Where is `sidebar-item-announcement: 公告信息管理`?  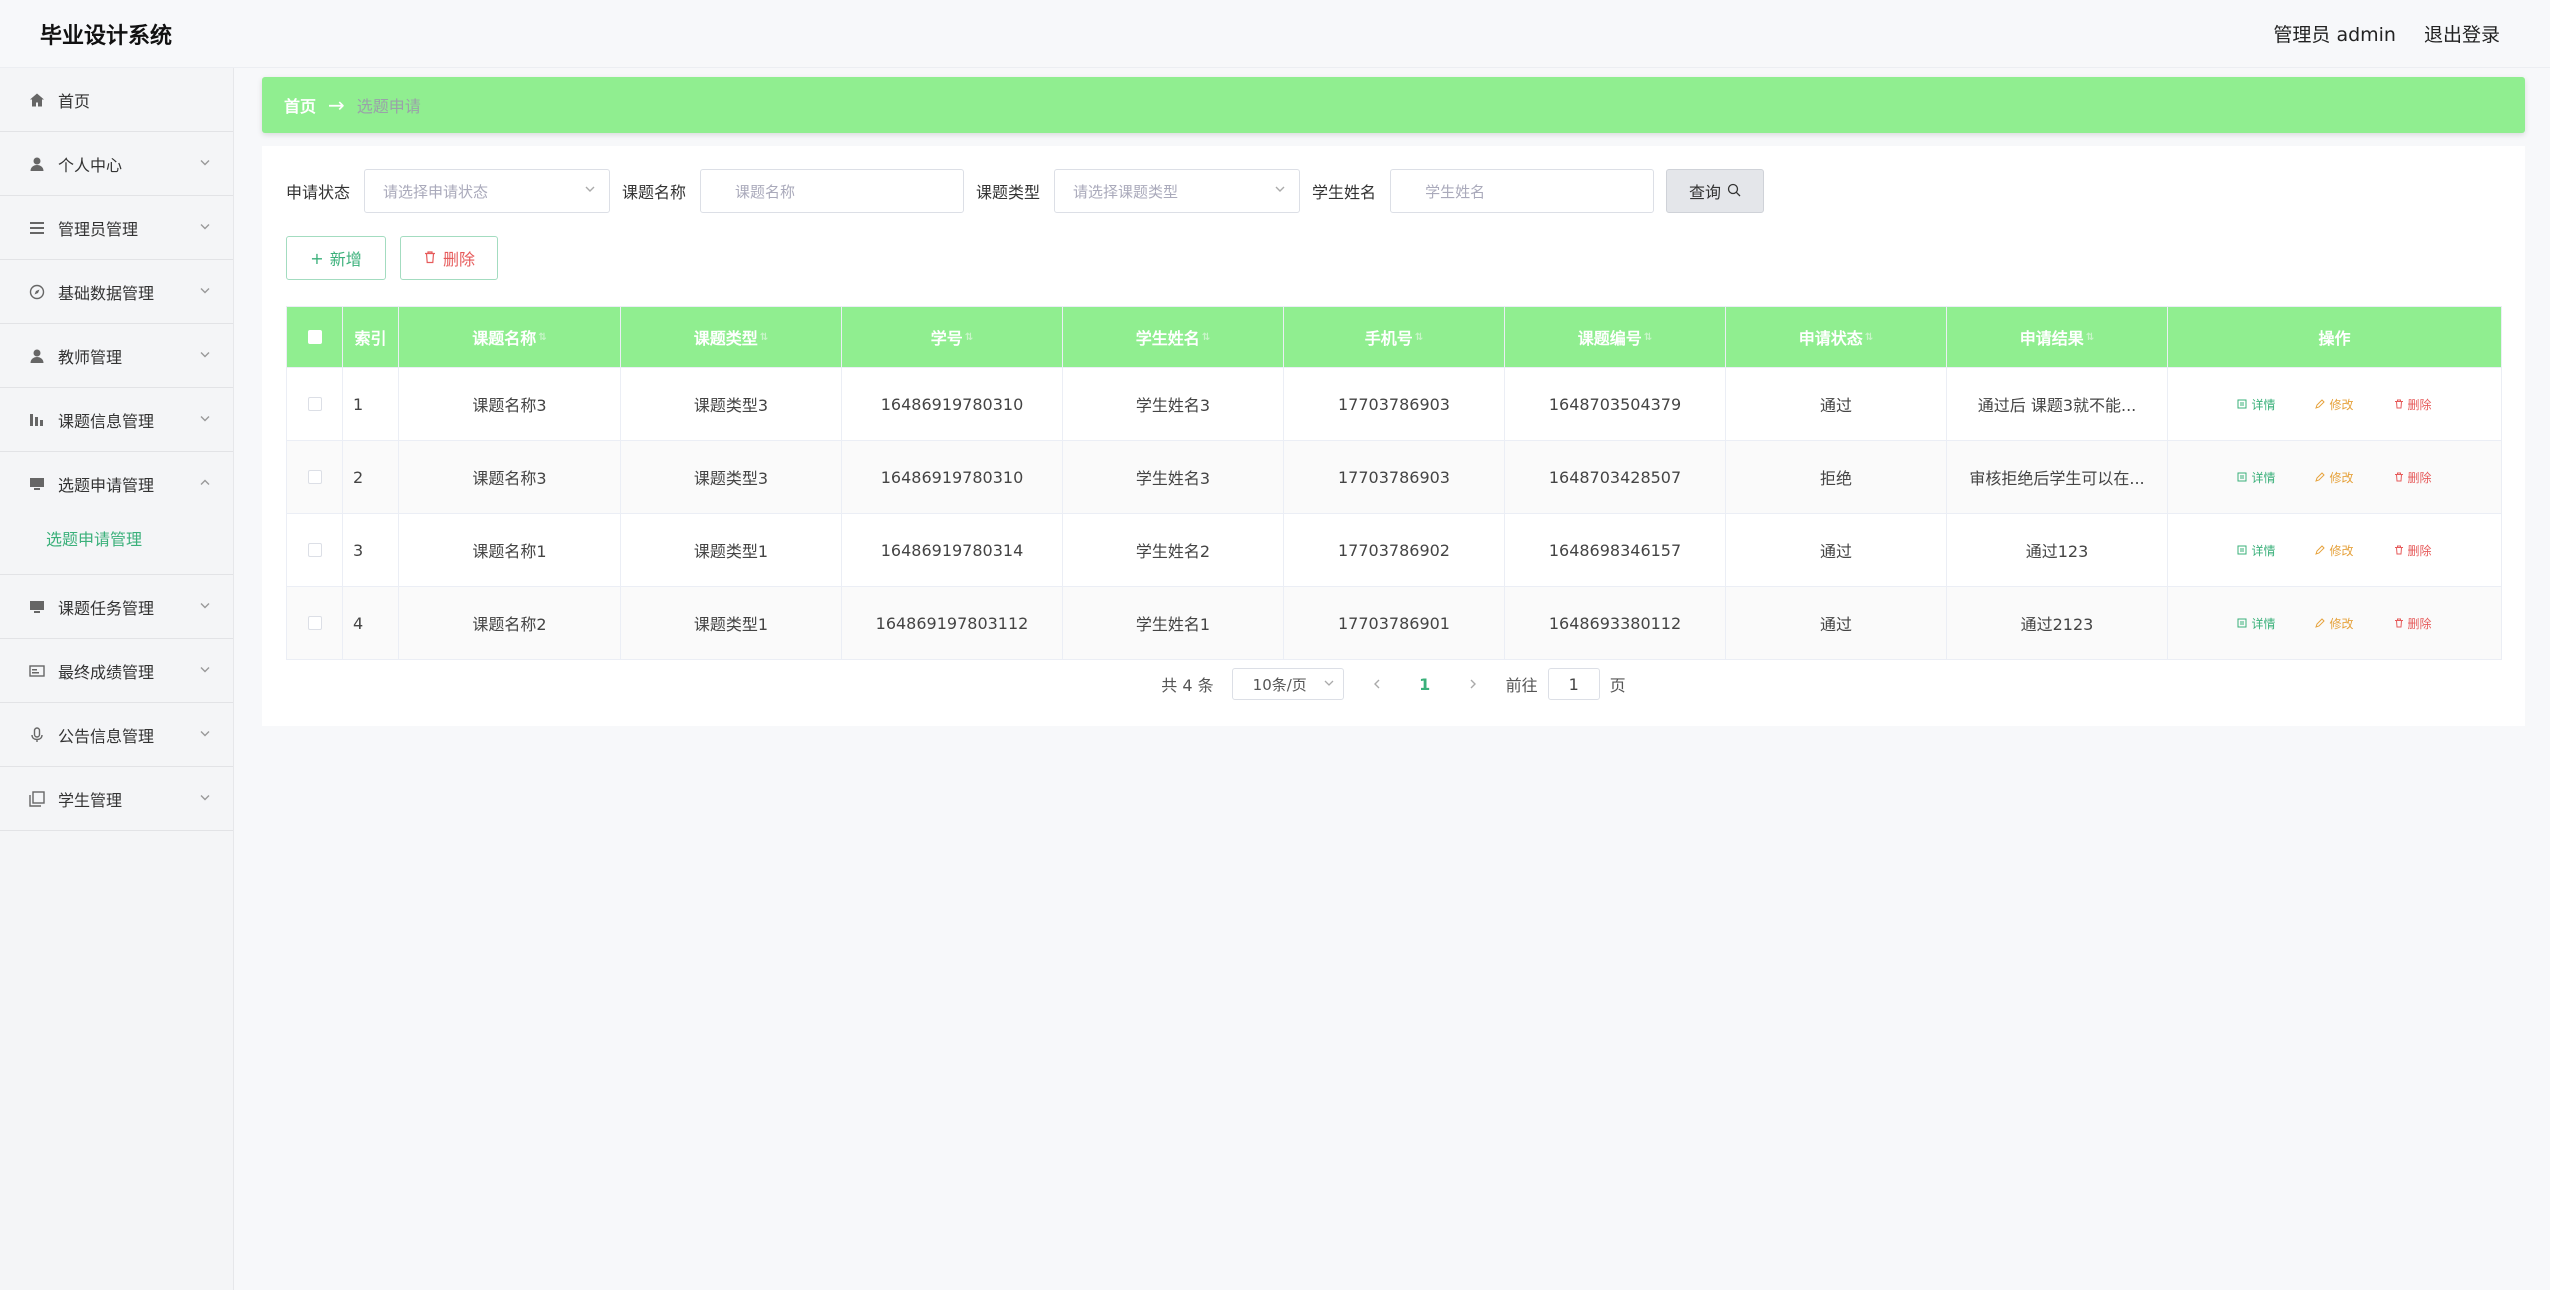
sidebar-item-announcement: 公告信息管理 is located at coordinates (116, 735).